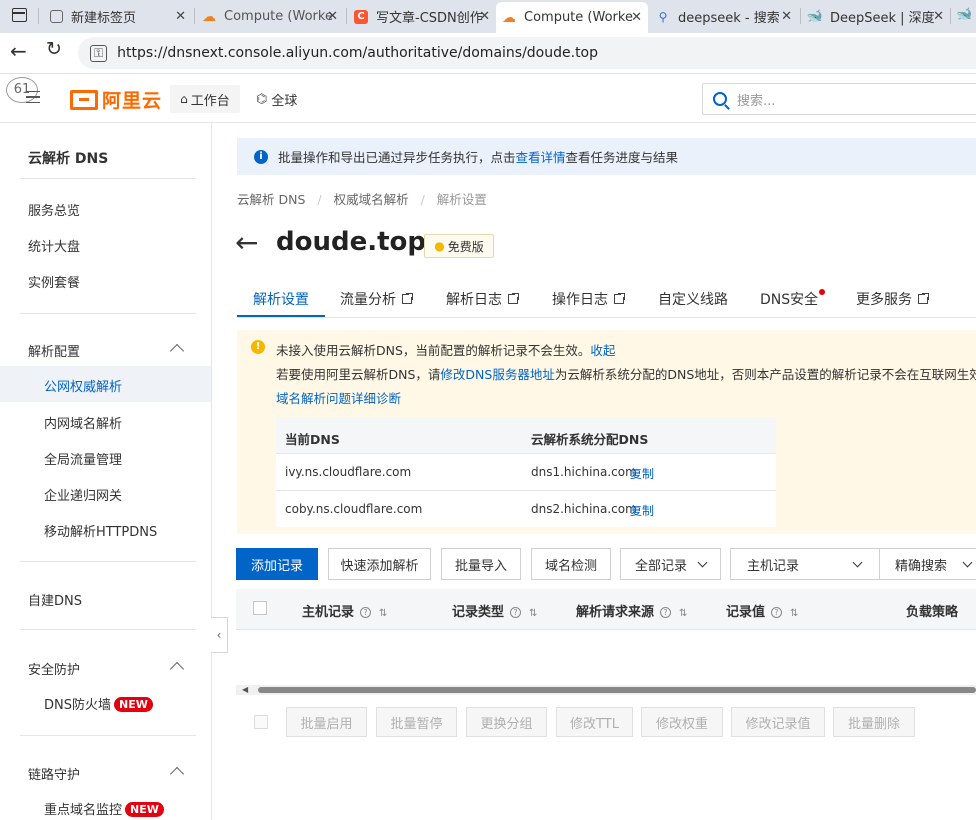 This screenshot has width=976, height=820. Describe the element at coordinates (693, 299) in the screenshot. I see `tab-custom-line: 自定义线路` at that location.